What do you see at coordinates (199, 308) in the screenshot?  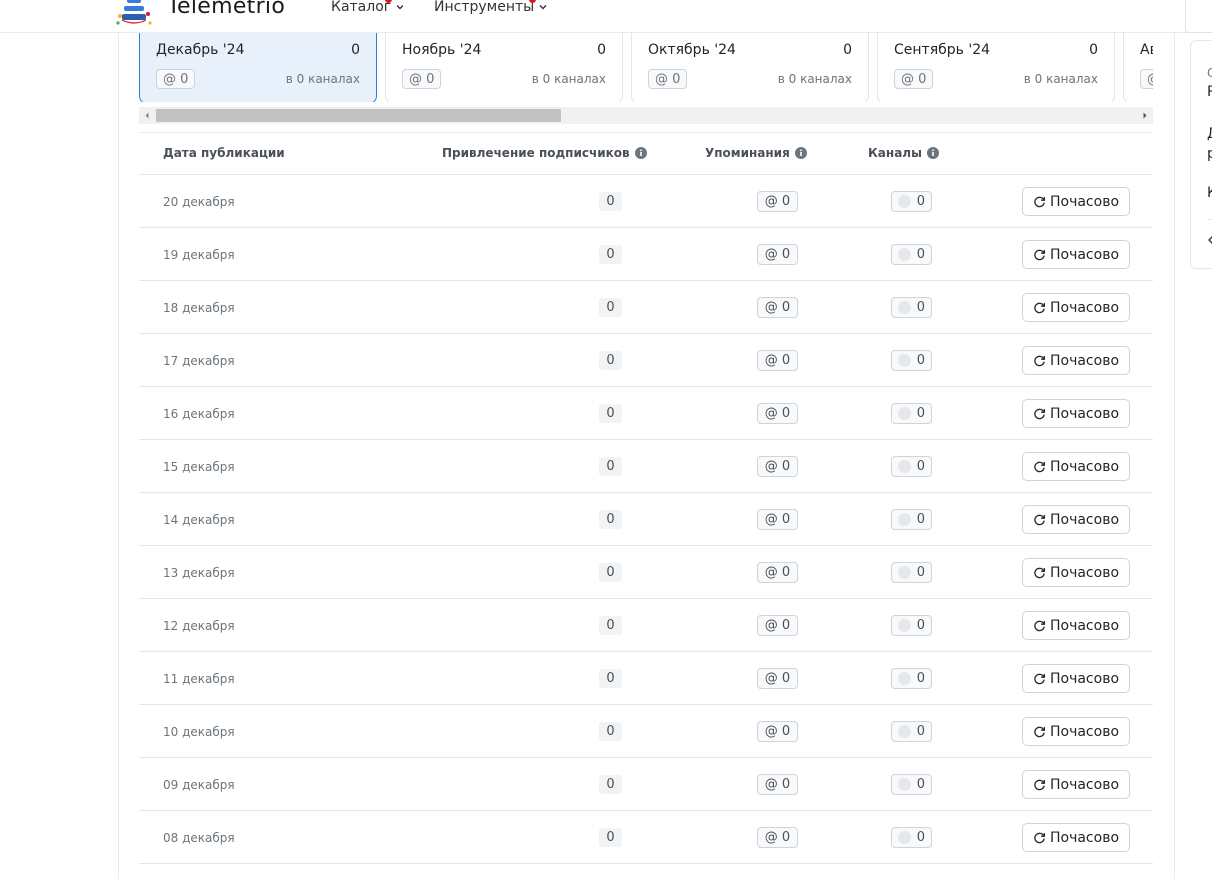 I see `row-date: 18 декабря` at bounding box center [199, 308].